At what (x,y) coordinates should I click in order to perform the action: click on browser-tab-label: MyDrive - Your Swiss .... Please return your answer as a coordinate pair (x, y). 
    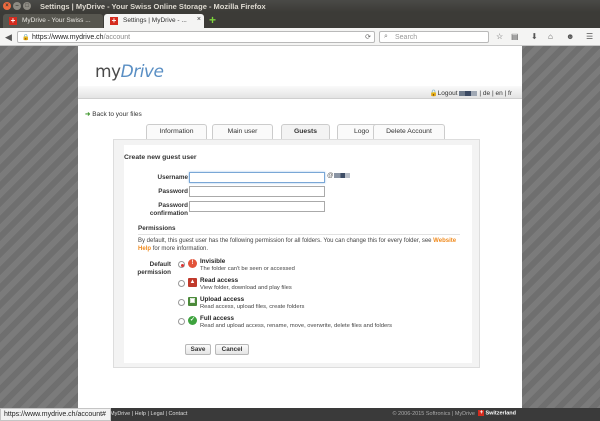
    Looking at the image, I should click on (56, 20).